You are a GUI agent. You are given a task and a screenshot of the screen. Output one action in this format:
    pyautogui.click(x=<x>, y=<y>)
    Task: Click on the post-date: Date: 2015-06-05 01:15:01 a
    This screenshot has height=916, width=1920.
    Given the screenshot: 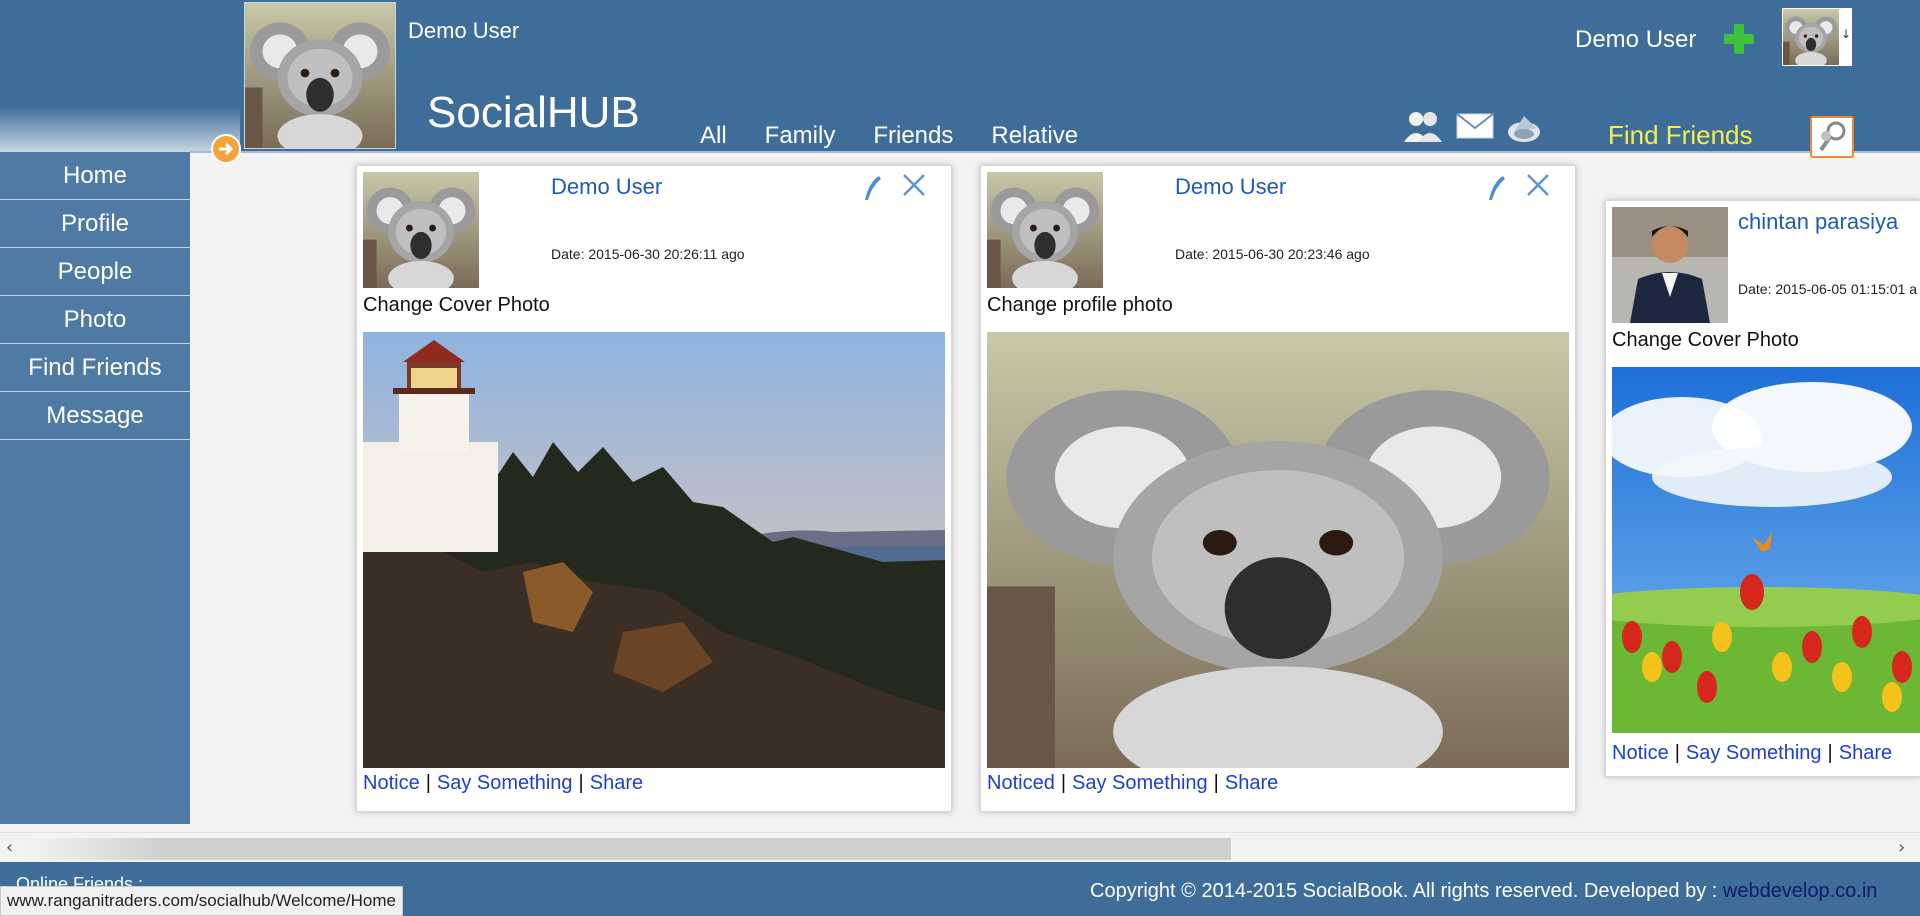 What is the action you would take?
    pyautogui.click(x=1828, y=289)
    